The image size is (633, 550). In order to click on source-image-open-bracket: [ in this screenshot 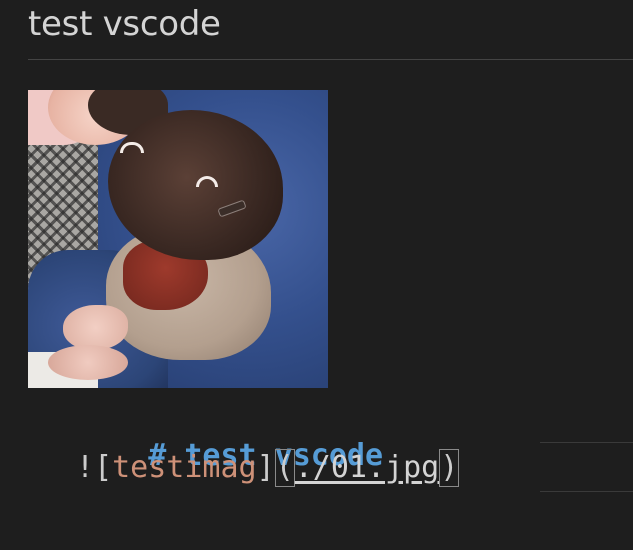, I will do `click(103, 467)`.